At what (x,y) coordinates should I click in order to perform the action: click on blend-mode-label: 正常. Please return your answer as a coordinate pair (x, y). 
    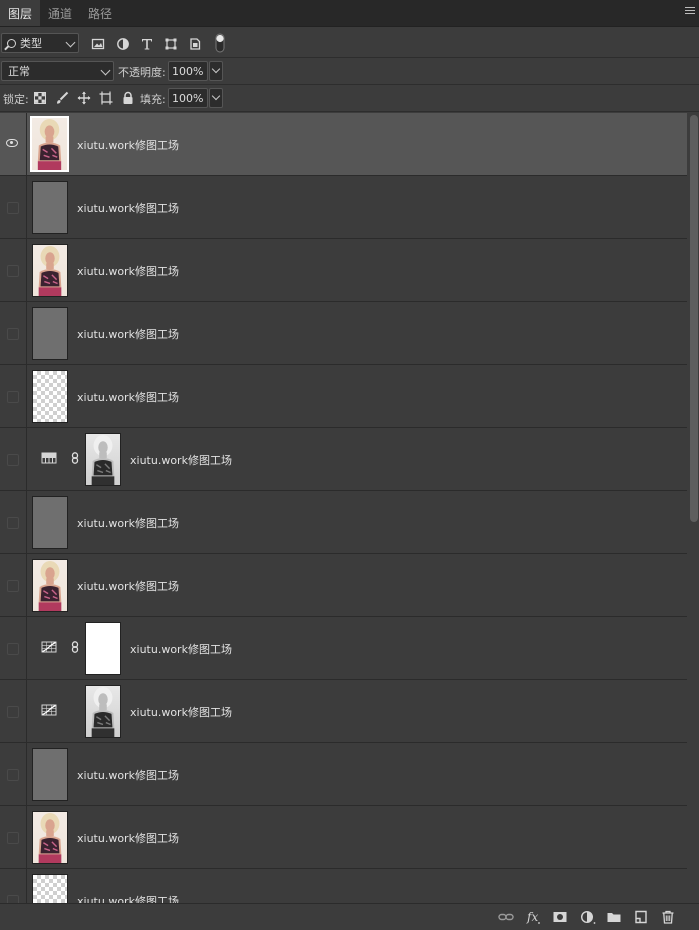
    Looking at the image, I should click on (19, 71).